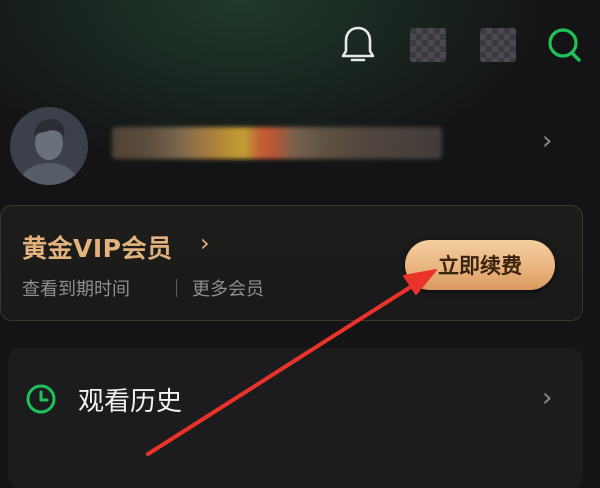  What do you see at coordinates (277, 143) in the screenshot?
I see `username-blurred` at bounding box center [277, 143].